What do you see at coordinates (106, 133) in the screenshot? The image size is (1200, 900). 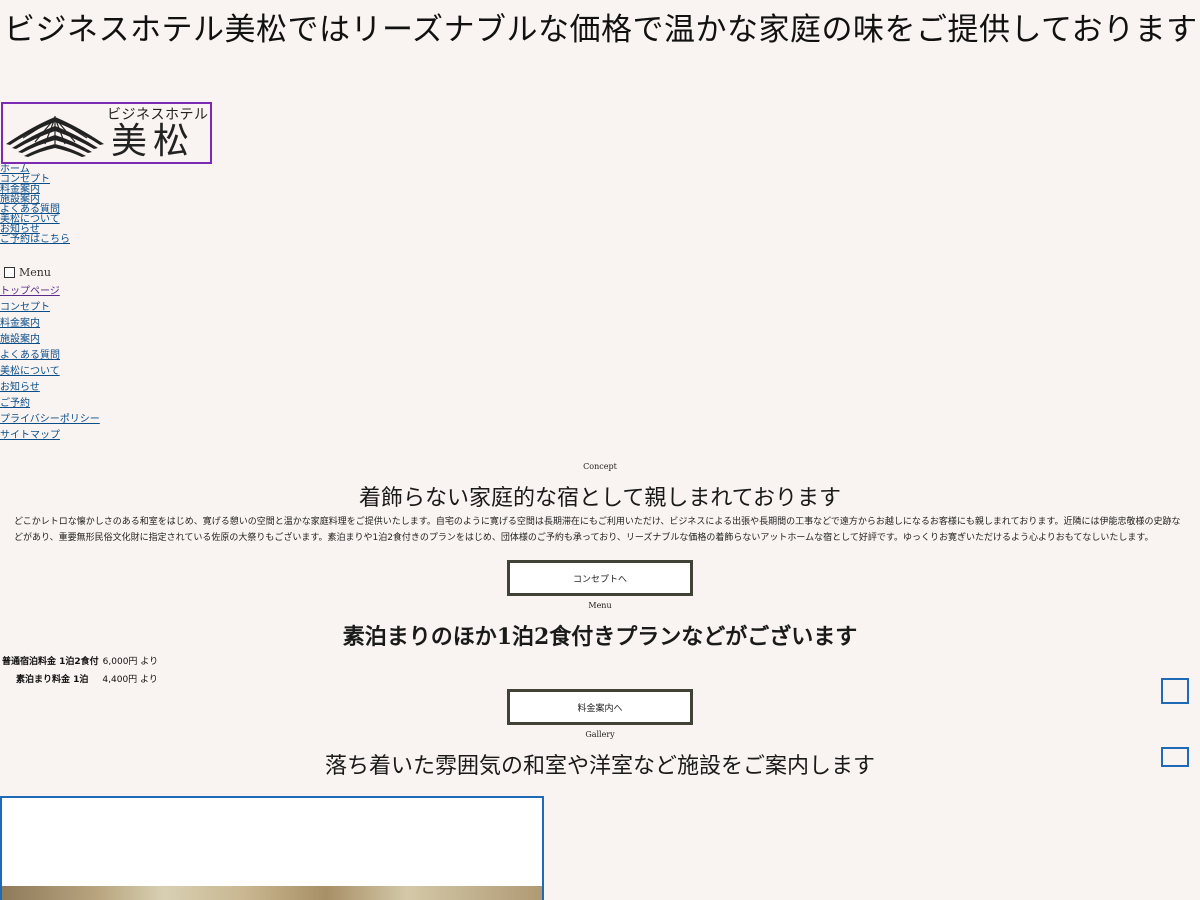 I see `site-logo: ビジネスホテル 美松` at bounding box center [106, 133].